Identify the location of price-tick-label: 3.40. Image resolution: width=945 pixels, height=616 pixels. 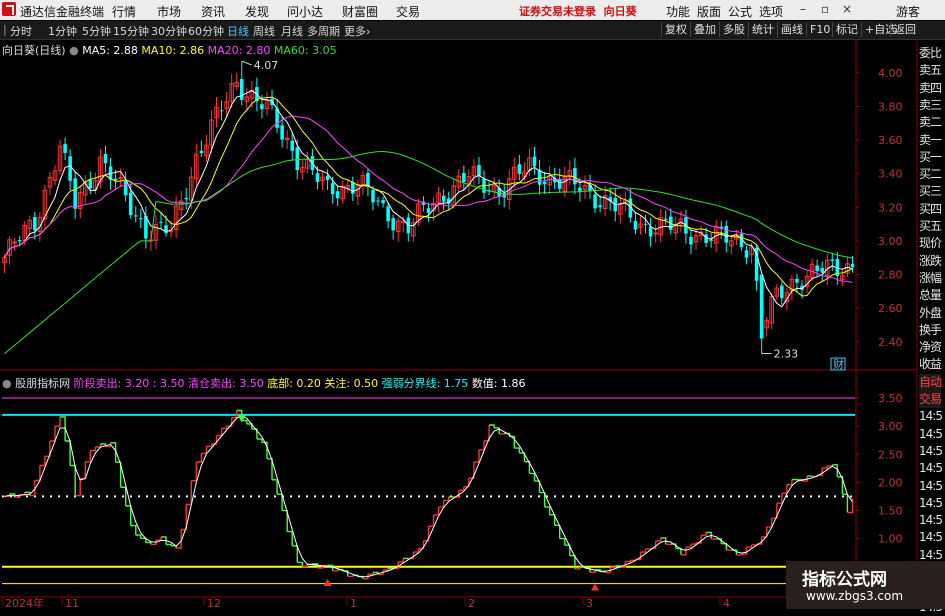
(890, 174).